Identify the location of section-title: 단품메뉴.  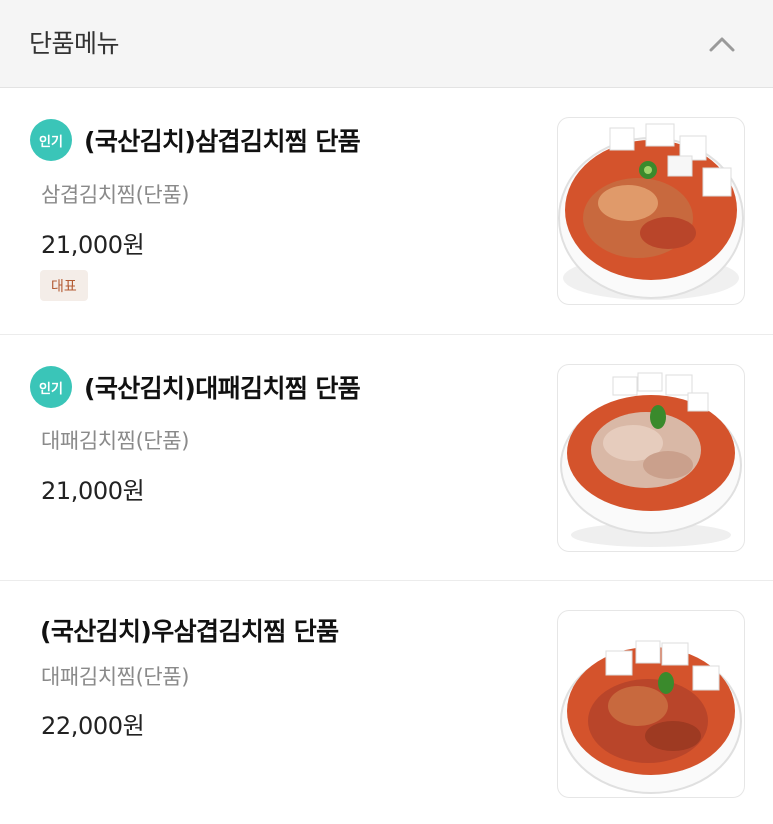
(74, 43).